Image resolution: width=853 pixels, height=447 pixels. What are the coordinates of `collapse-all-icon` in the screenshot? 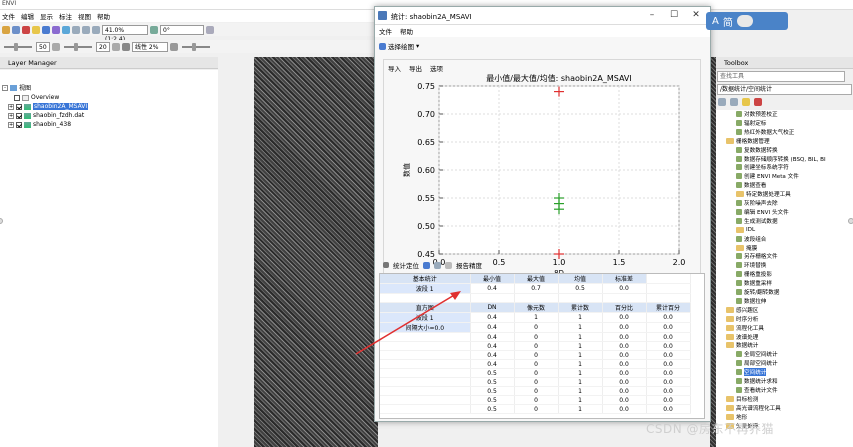 It's located at (734, 102).